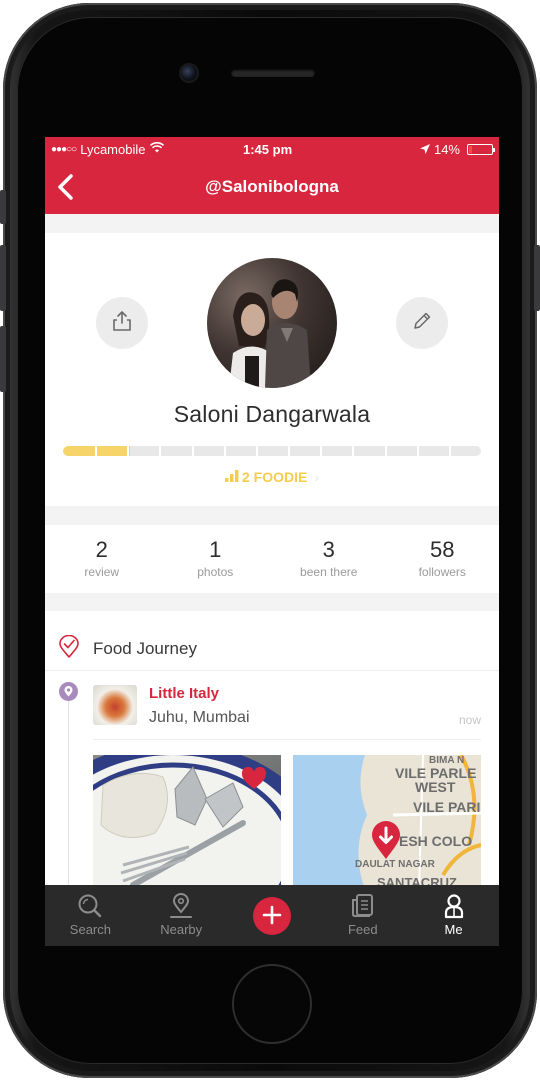  I want to click on search-icon, so click(90, 906).